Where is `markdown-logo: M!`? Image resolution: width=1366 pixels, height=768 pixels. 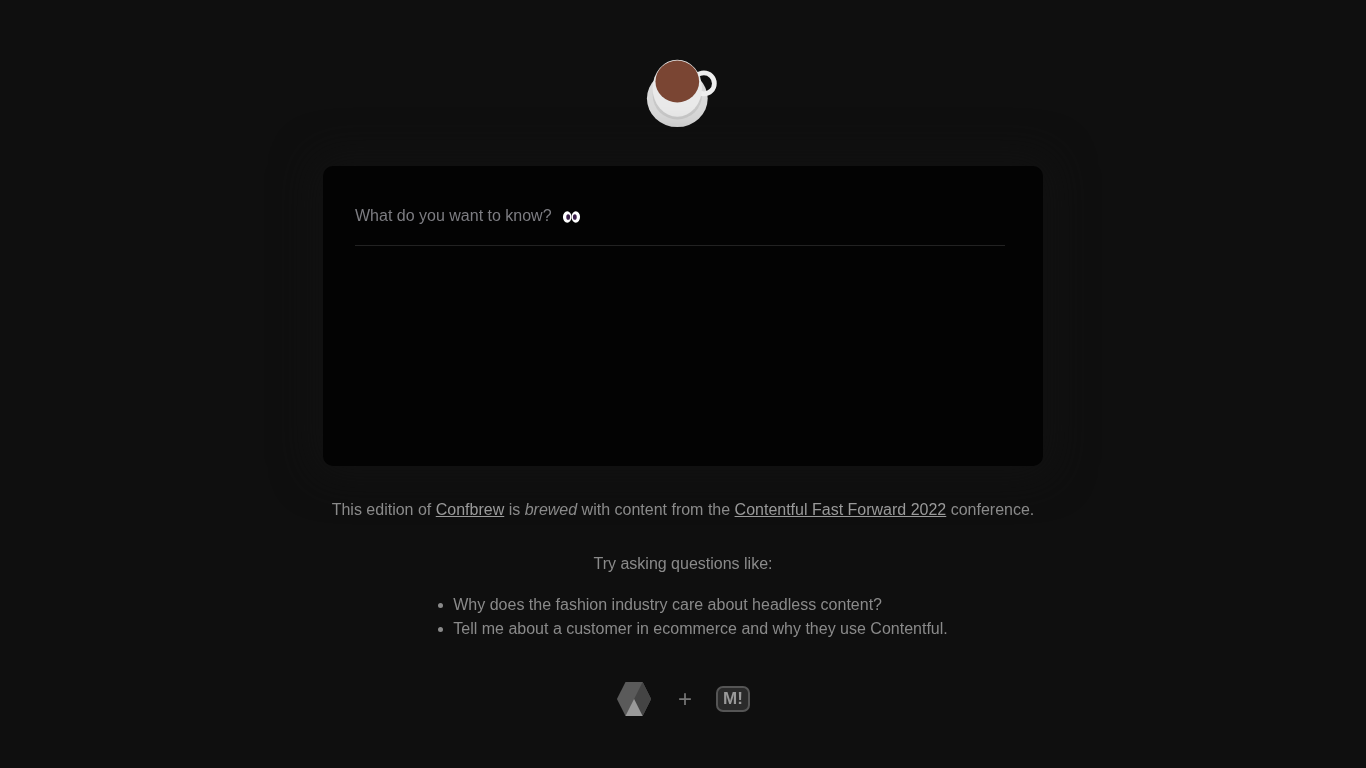
markdown-logo: M! is located at coordinates (733, 699).